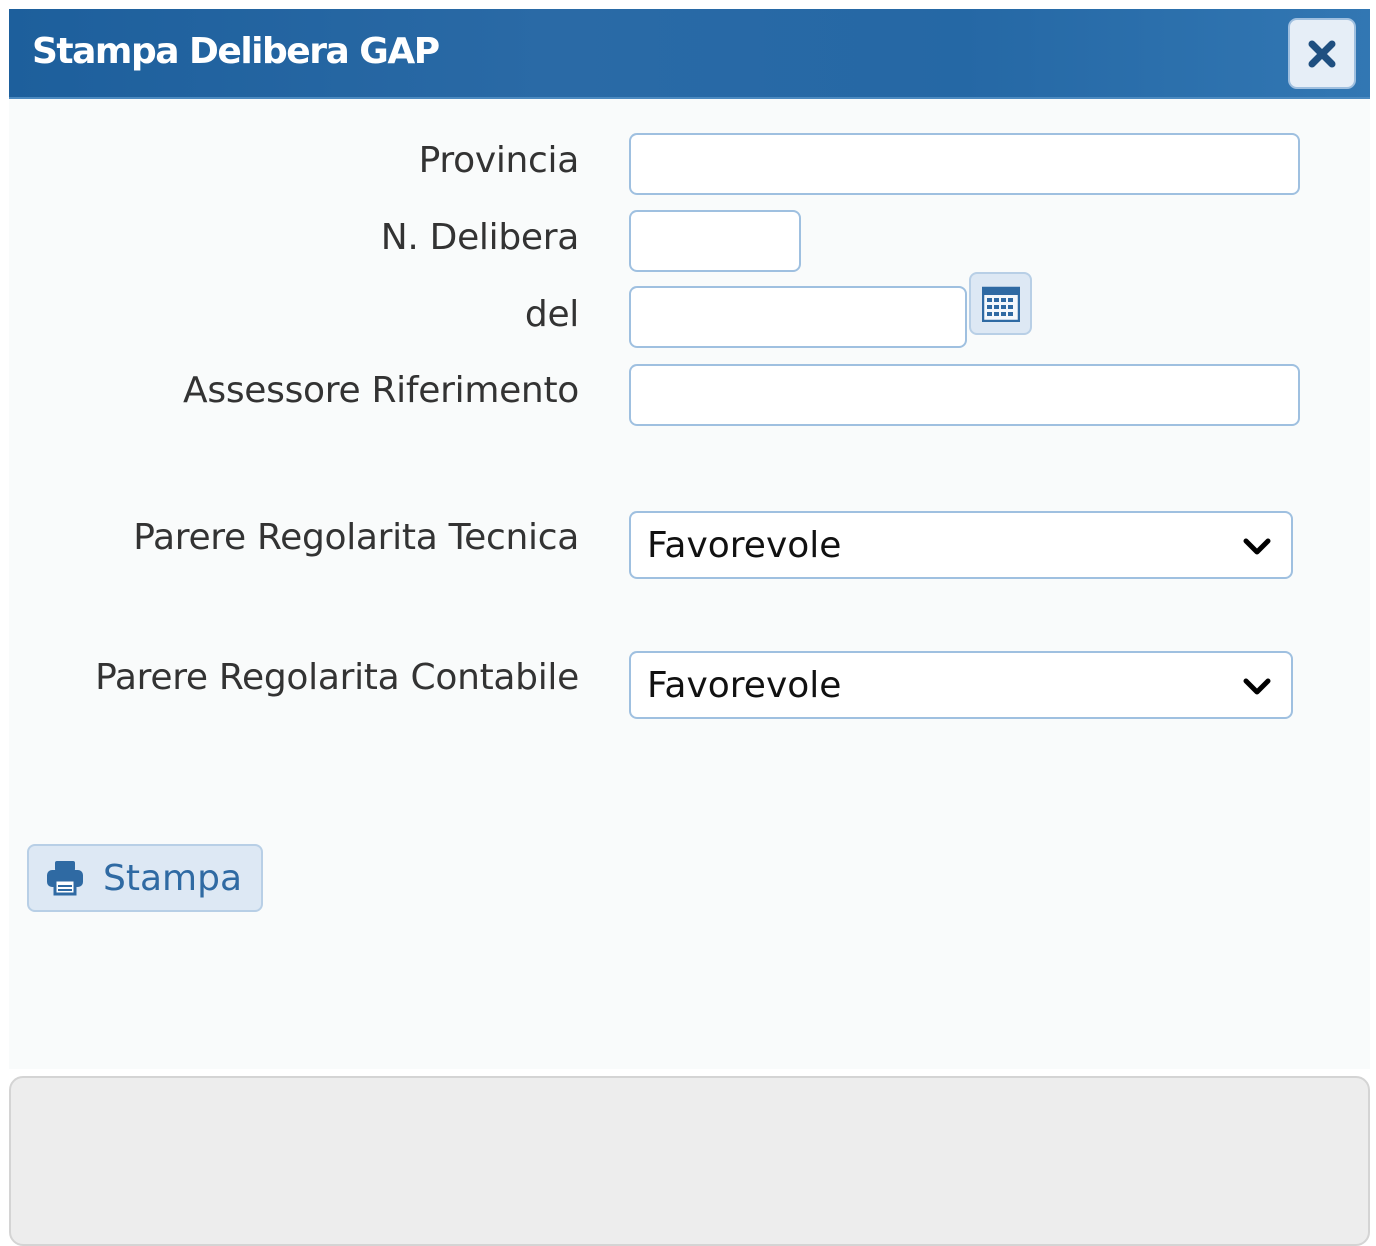 Image resolution: width=1376 pixels, height=1246 pixels. Describe the element at coordinates (744, 545) in the screenshot. I see `parere-tecnica-value: Favorevole` at that location.